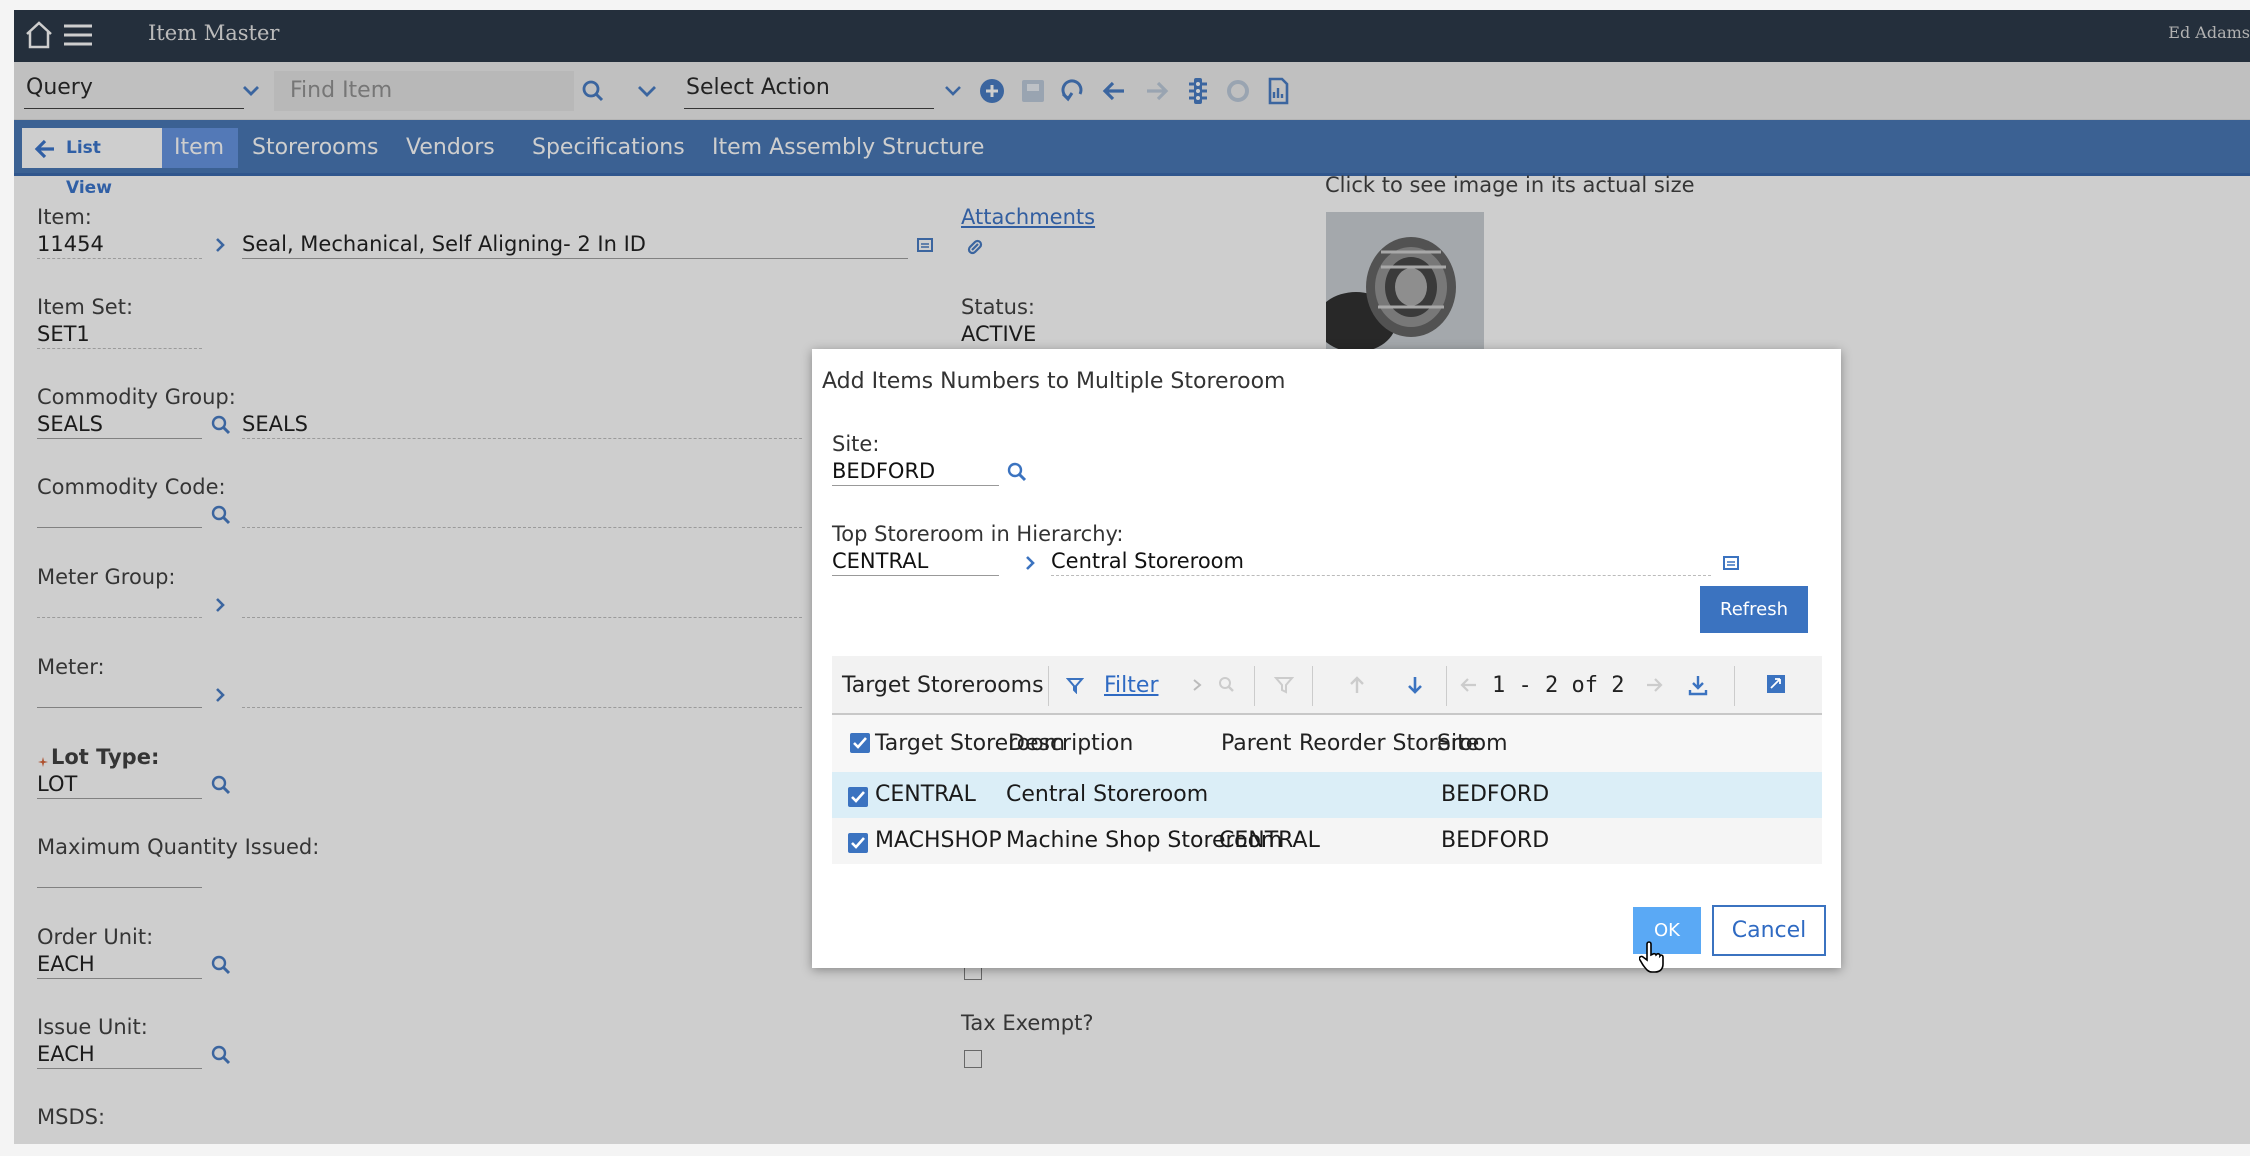 The image size is (2250, 1156). Describe the element at coordinates (1458, 743) in the screenshot. I see `col-site: Site` at that location.